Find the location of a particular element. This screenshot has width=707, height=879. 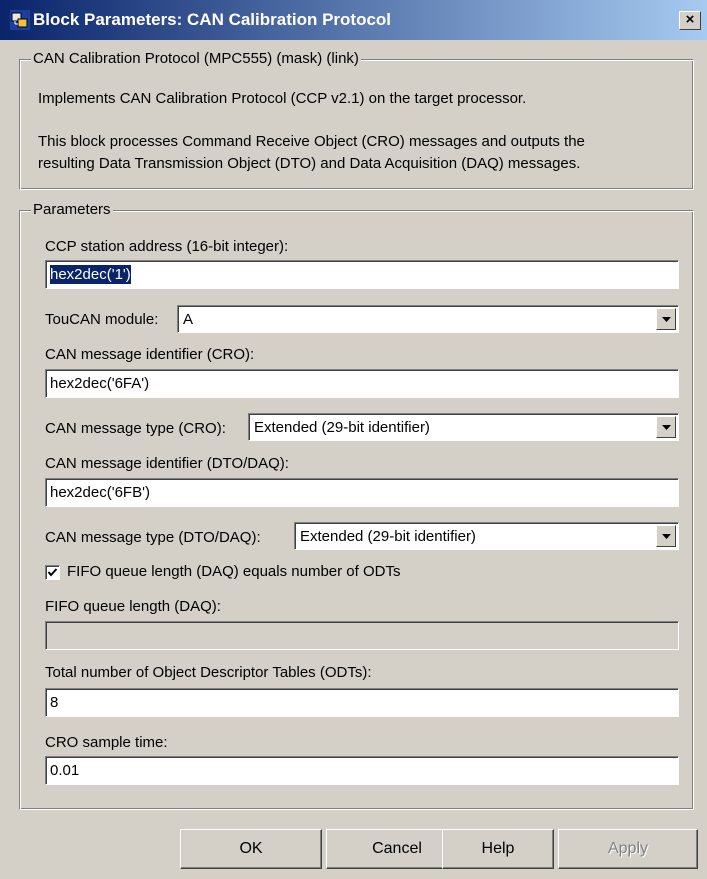

fifo-length-label: FIFO queue length (DAQ): is located at coordinates (133, 606).